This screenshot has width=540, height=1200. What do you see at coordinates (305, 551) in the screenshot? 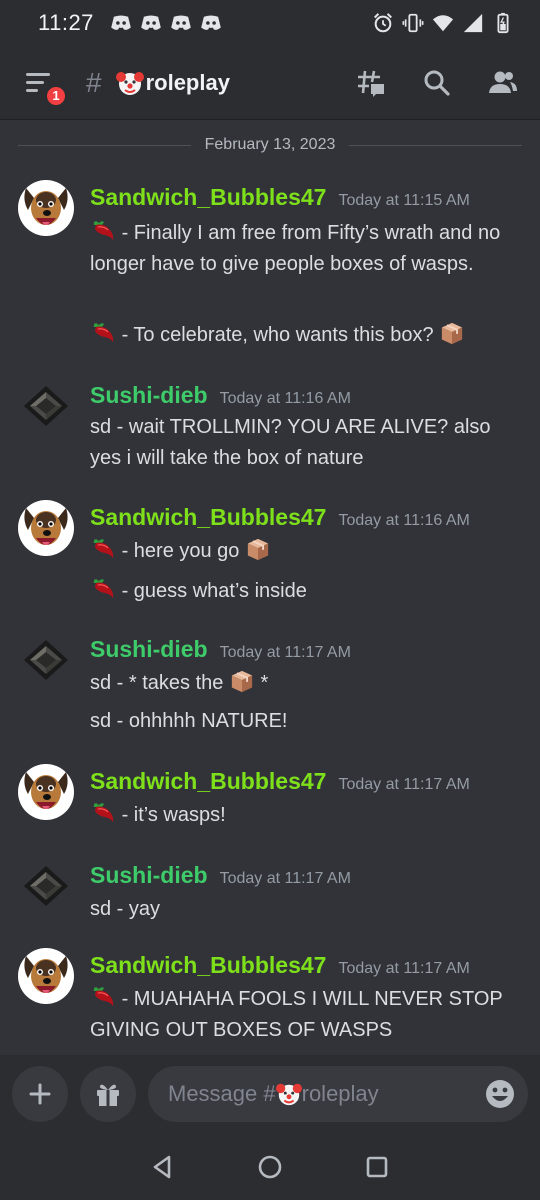
I see `message-text: - here you go` at bounding box center [305, 551].